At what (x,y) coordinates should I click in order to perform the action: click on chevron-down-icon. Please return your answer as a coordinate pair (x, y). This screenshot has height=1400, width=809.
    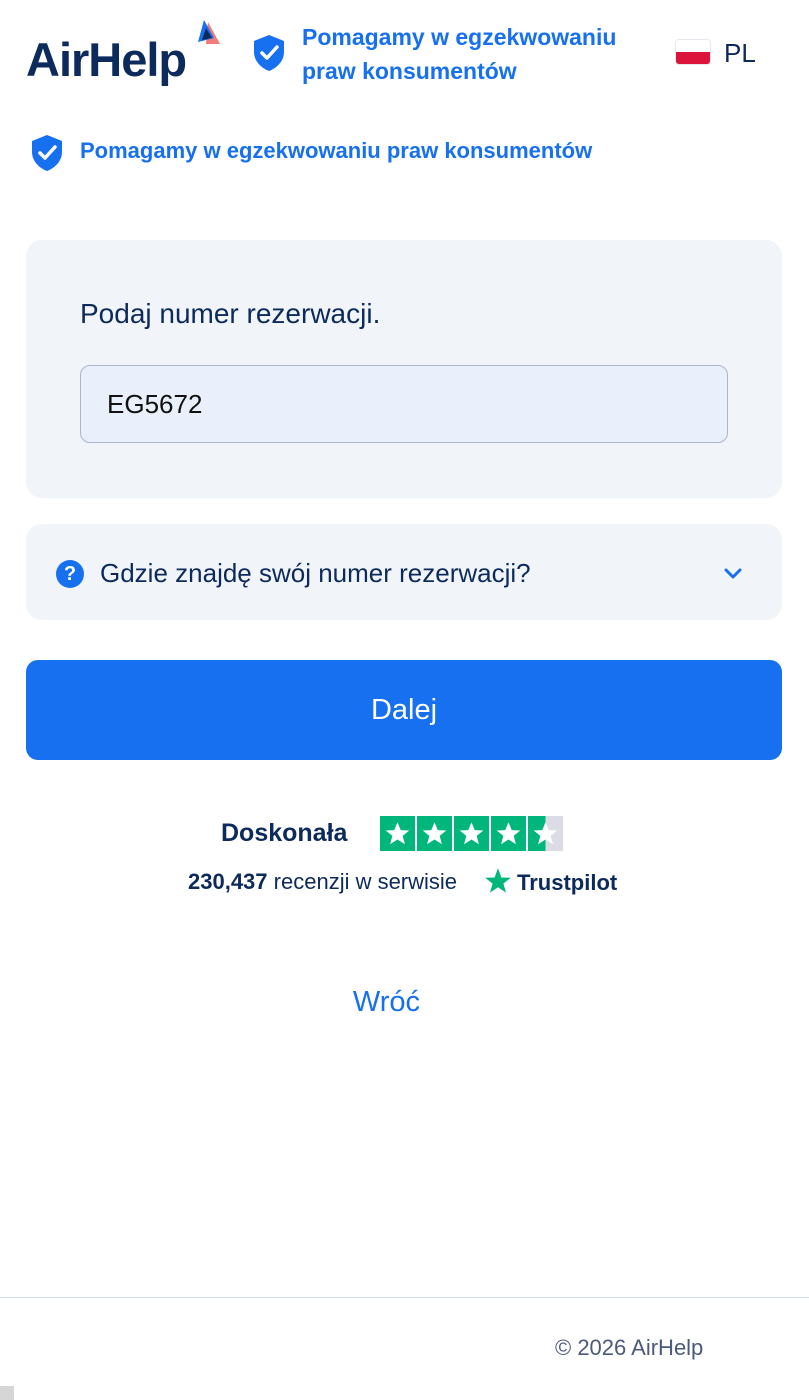
    Looking at the image, I should click on (733, 573).